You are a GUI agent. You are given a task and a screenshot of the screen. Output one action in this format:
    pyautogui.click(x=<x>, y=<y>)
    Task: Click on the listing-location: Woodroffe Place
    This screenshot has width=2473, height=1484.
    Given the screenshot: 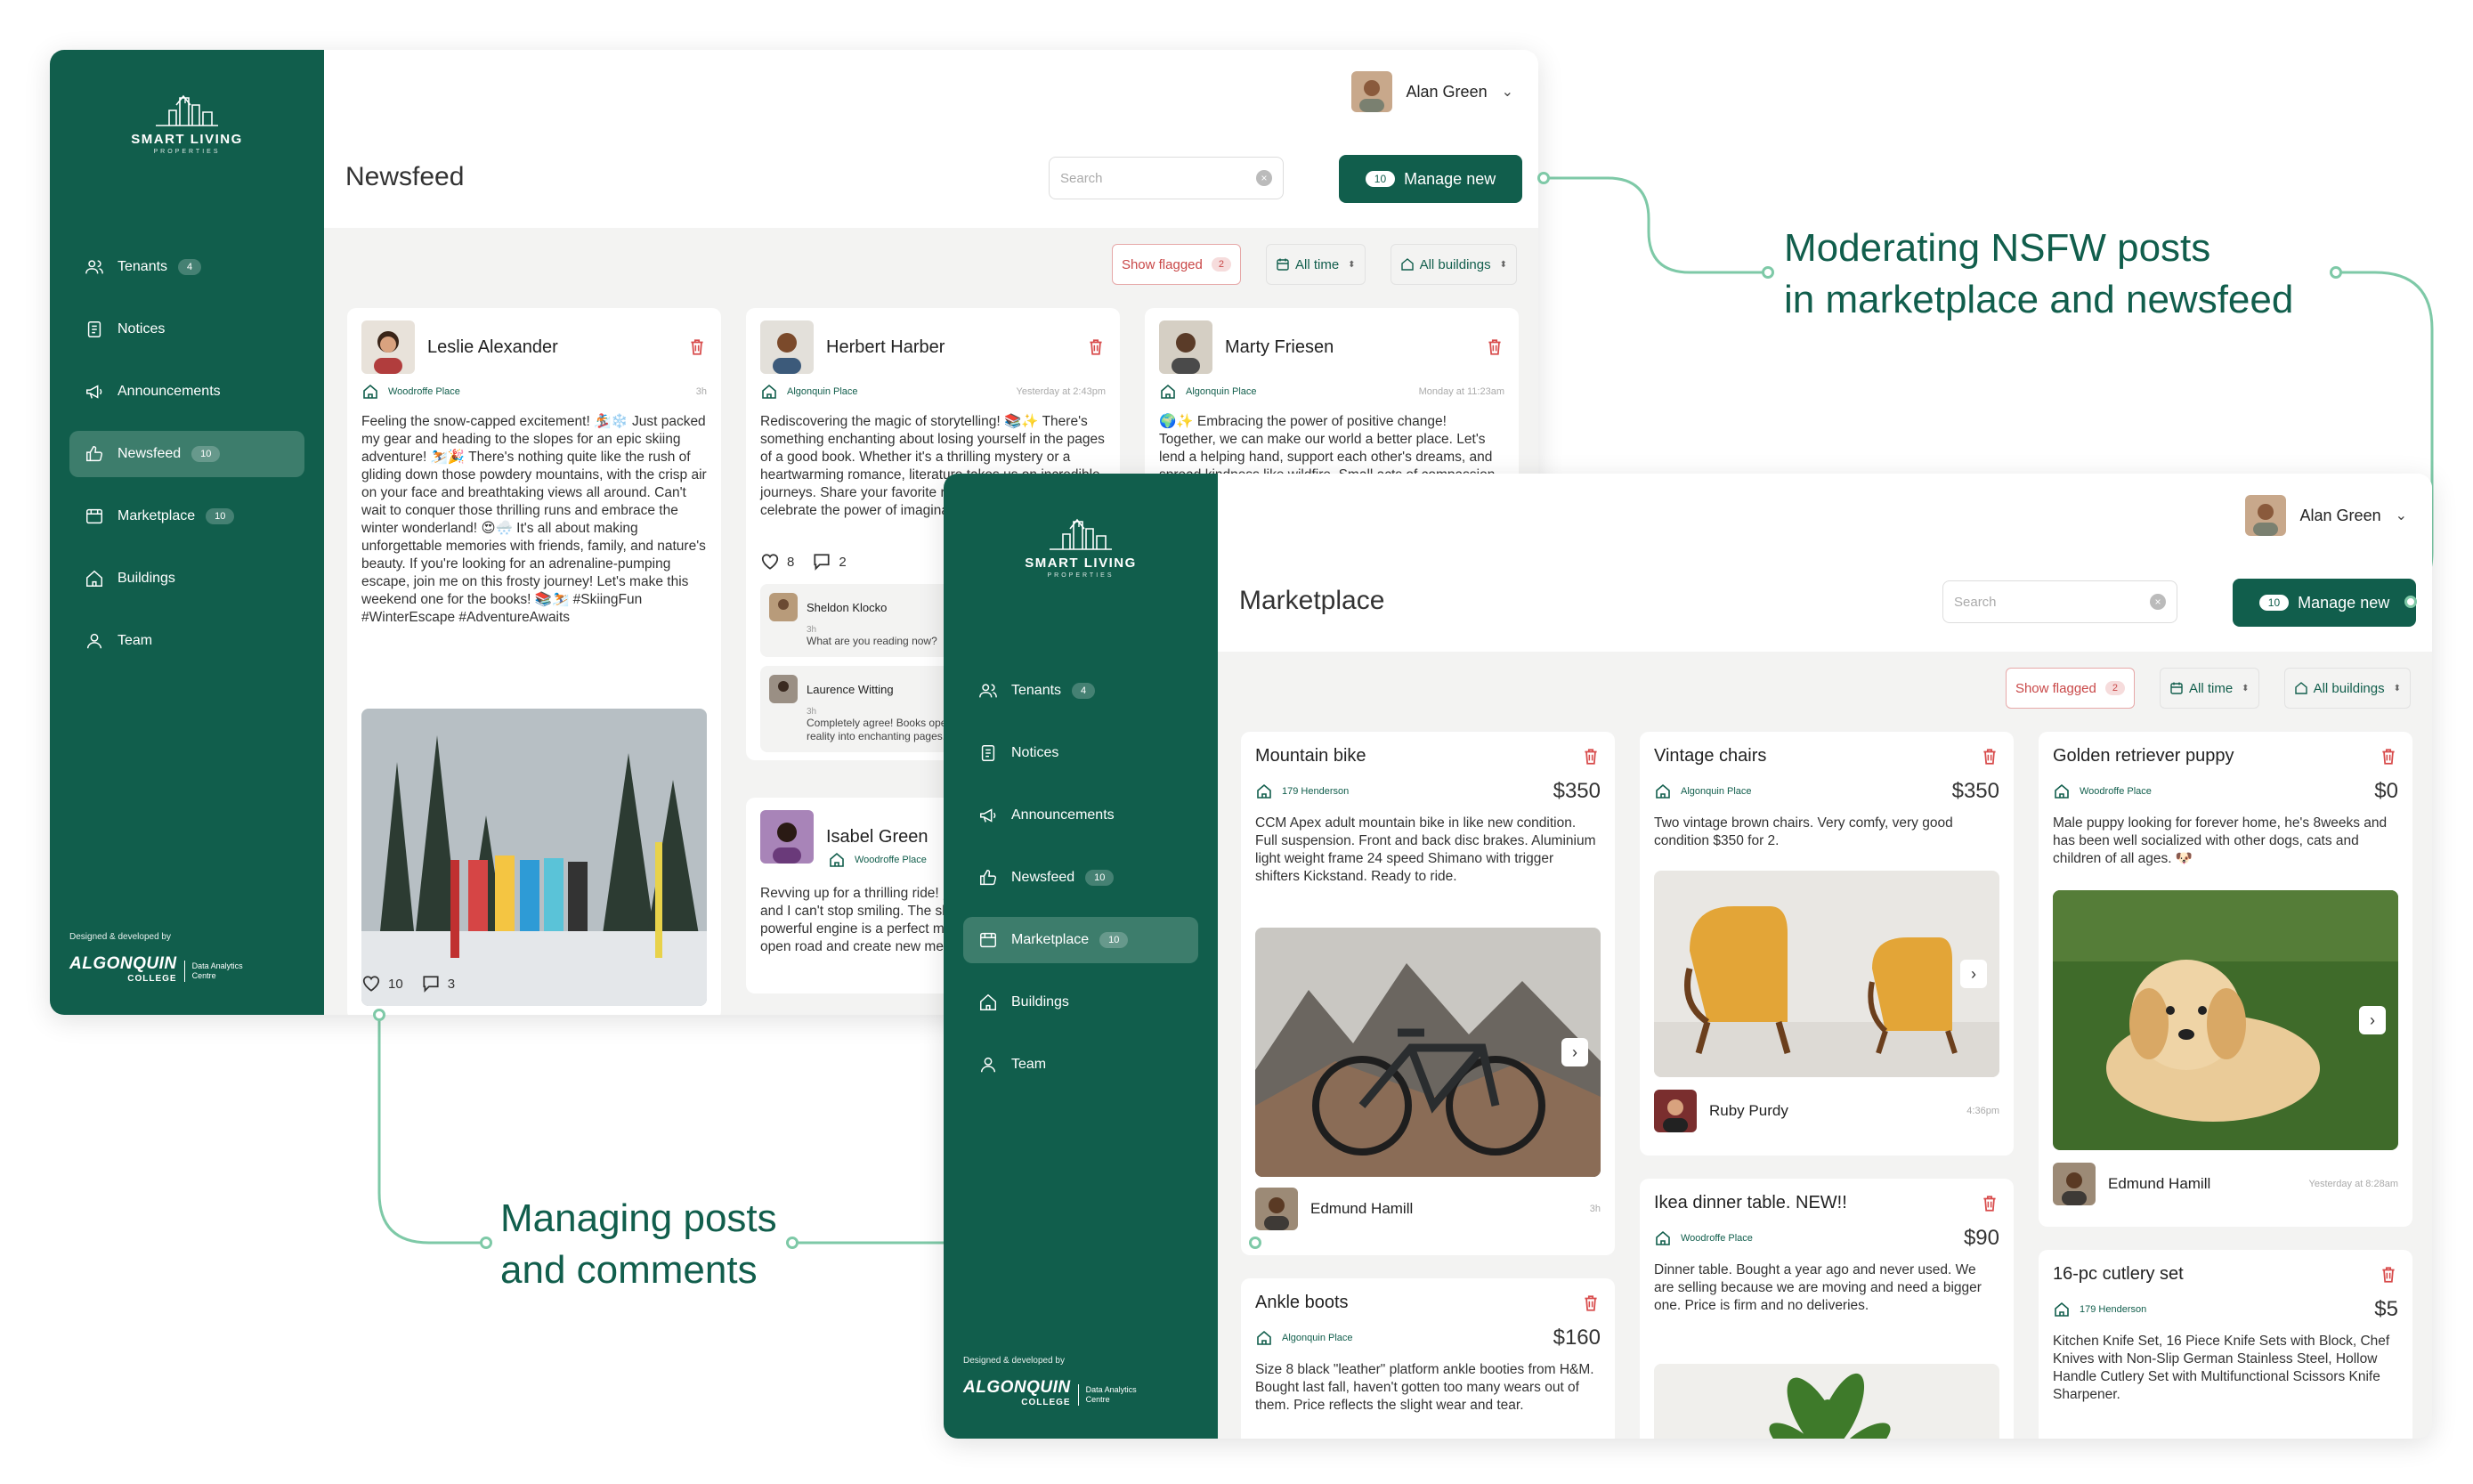 What is the action you would take?
    pyautogui.click(x=2116, y=791)
    